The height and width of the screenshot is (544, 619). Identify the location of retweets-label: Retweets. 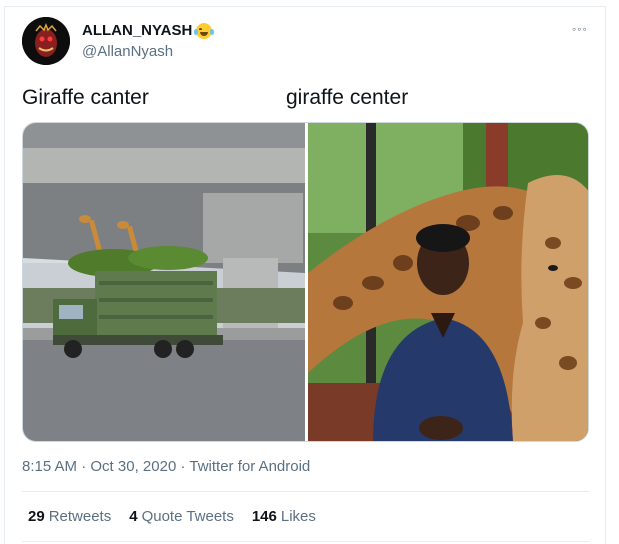
(80, 516).